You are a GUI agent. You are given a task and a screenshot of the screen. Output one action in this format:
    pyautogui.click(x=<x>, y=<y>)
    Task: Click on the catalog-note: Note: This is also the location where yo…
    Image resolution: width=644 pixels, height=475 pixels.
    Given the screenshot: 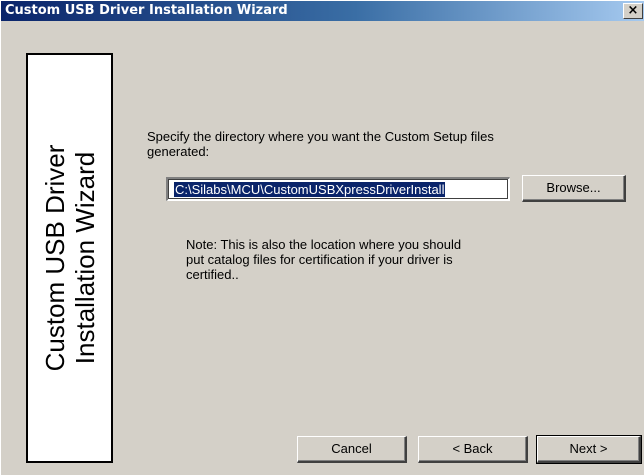 What is the action you would take?
    pyautogui.click(x=324, y=259)
    